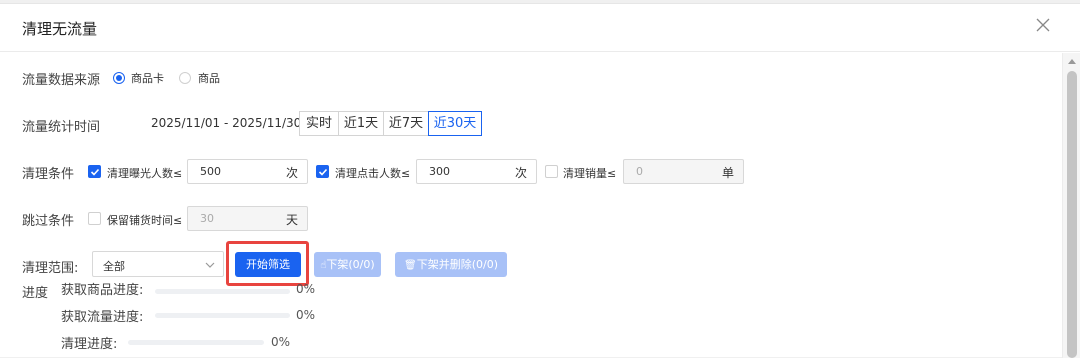  Describe the element at coordinates (48, 174) in the screenshot. I see `conditions-label: 清理条件` at that location.